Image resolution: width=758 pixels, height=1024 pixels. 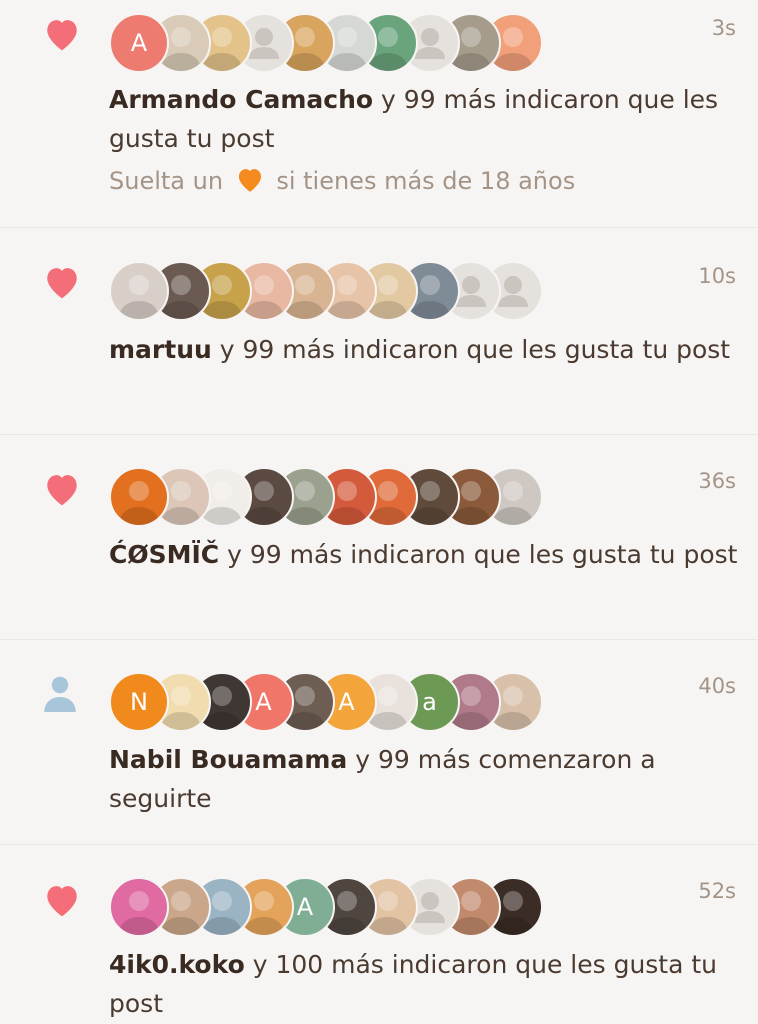 What do you see at coordinates (170, 181) in the screenshot?
I see `post-preview-text-before: Suelta un` at bounding box center [170, 181].